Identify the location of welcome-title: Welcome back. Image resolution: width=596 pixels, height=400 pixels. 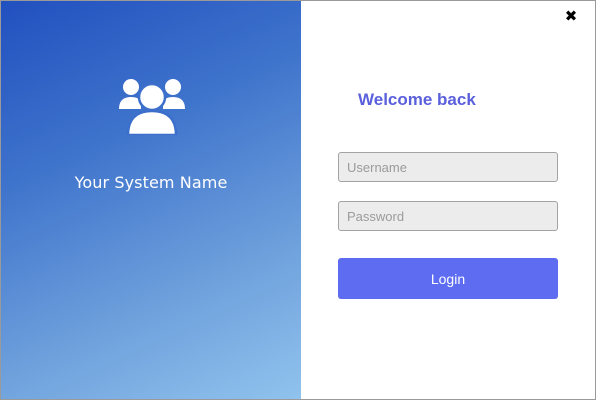
(417, 99).